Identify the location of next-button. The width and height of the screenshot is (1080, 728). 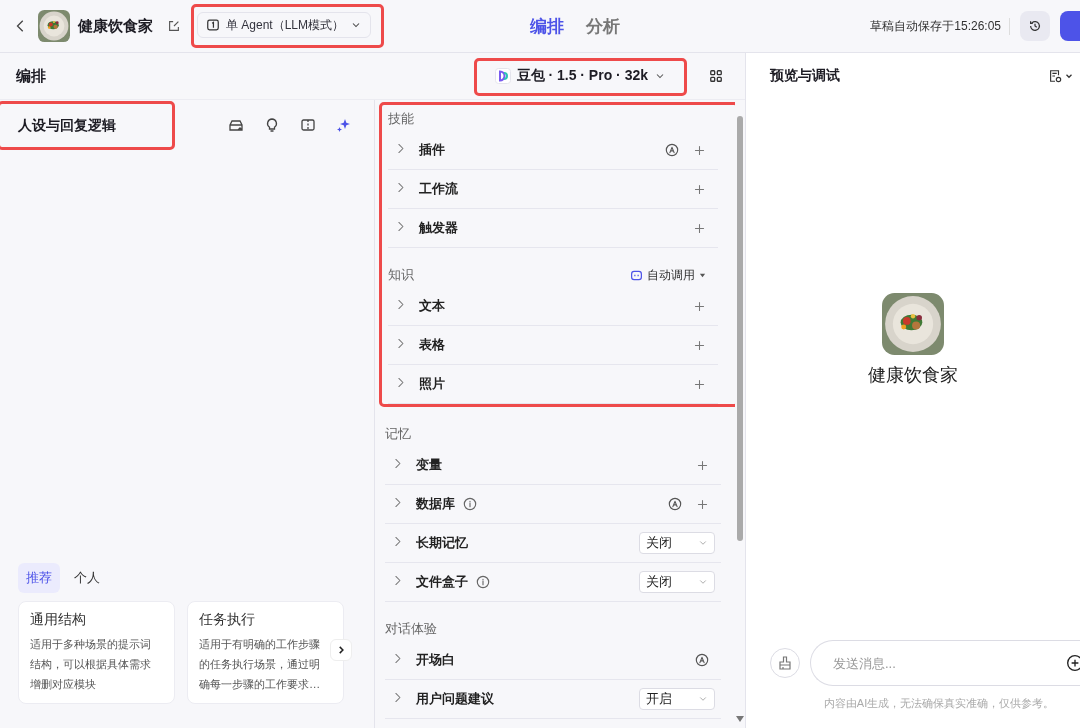
(341, 650).